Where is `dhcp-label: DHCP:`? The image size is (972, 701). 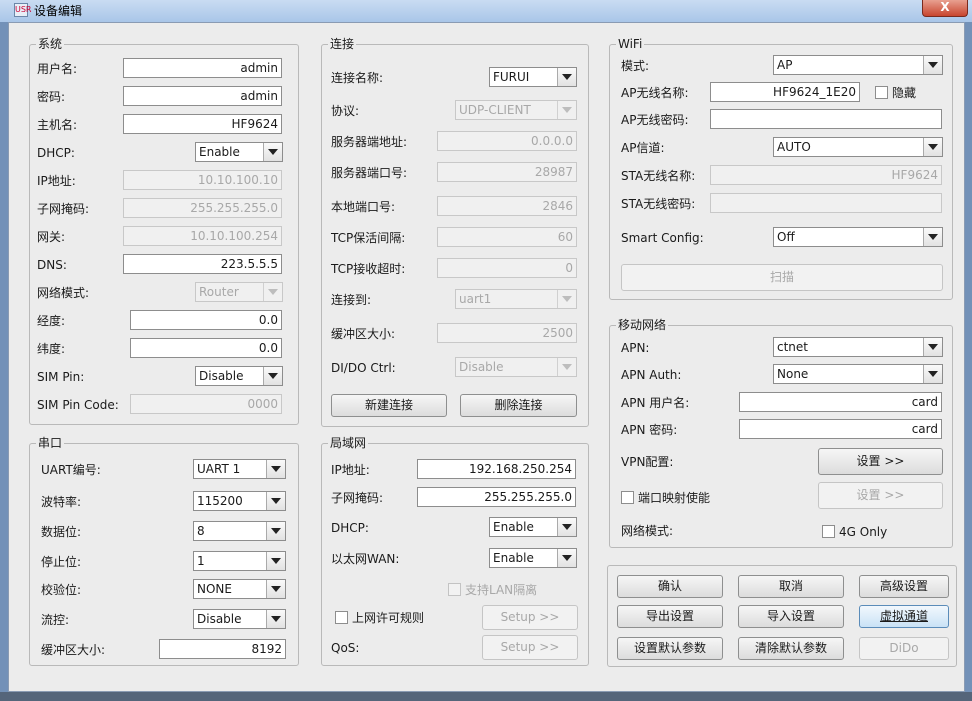 dhcp-label: DHCP: is located at coordinates (56, 153).